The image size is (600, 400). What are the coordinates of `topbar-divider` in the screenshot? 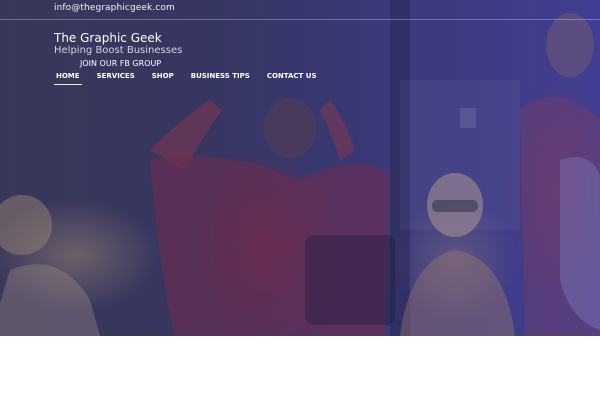 It's located at (300, 19).